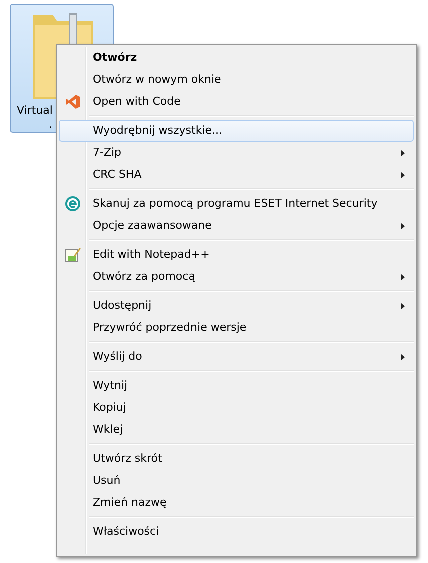 The height and width of the screenshot is (563, 428). What do you see at coordinates (35, 111) in the screenshot?
I see `file-name: Virtual` at bounding box center [35, 111].